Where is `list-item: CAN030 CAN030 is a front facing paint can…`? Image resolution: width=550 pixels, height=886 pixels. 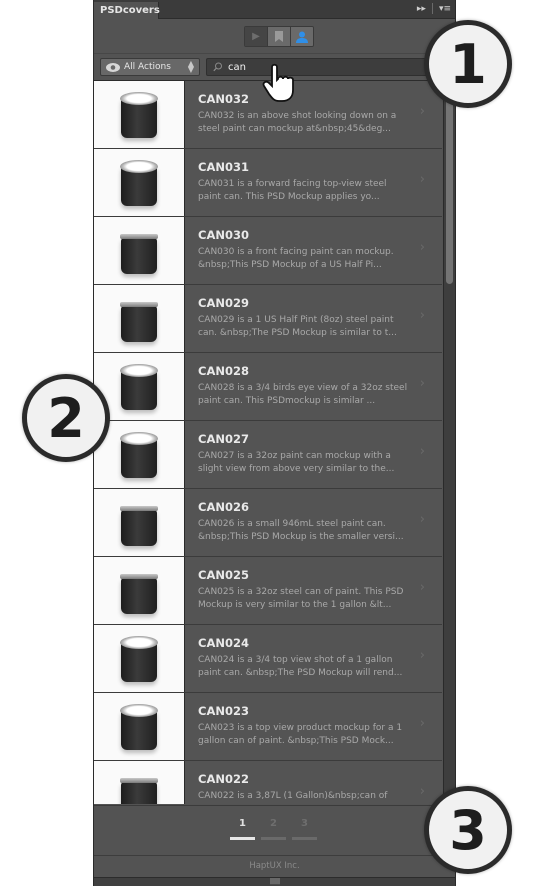
list-item: CAN030 CAN030 is a front facing paint can… is located at coordinates (268, 251).